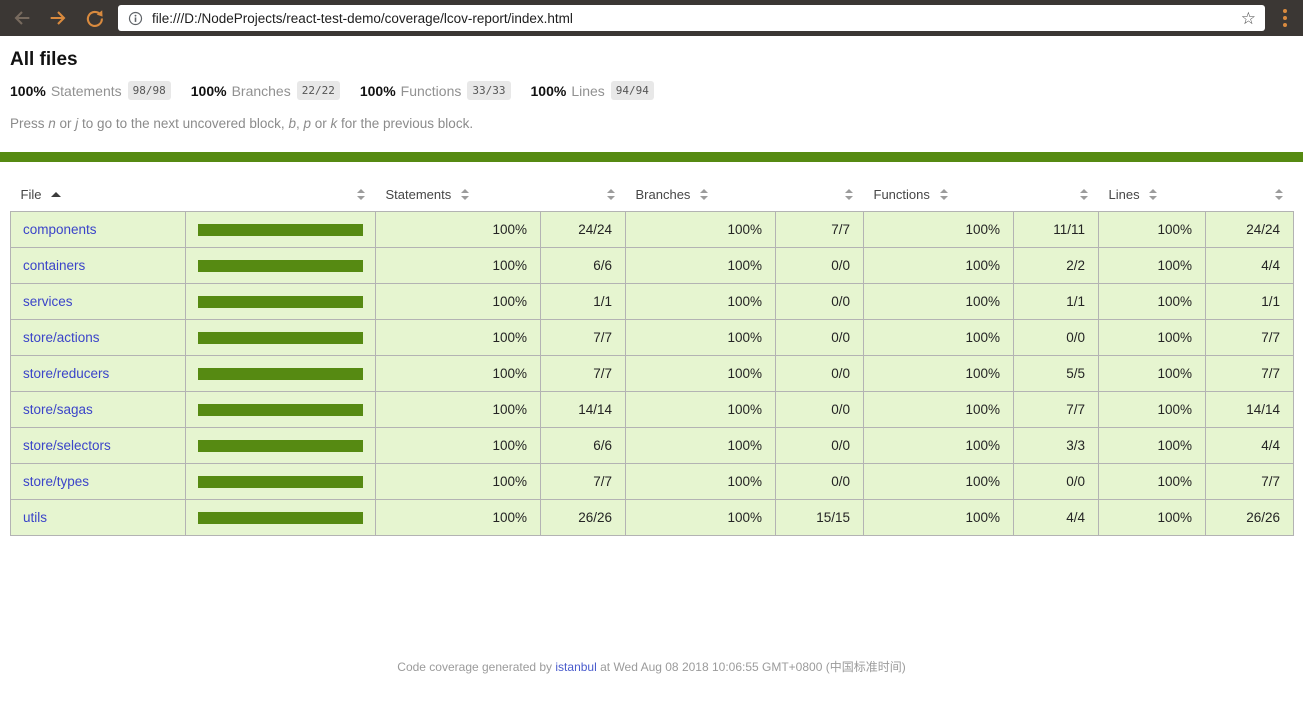 Image resolution: width=1303 pixels, height=709 pixels. What do you see at coordinates (819, 517) in the screenshot?
I see `branches-abs-cell: 15/15` at bounding box center [819, 517].